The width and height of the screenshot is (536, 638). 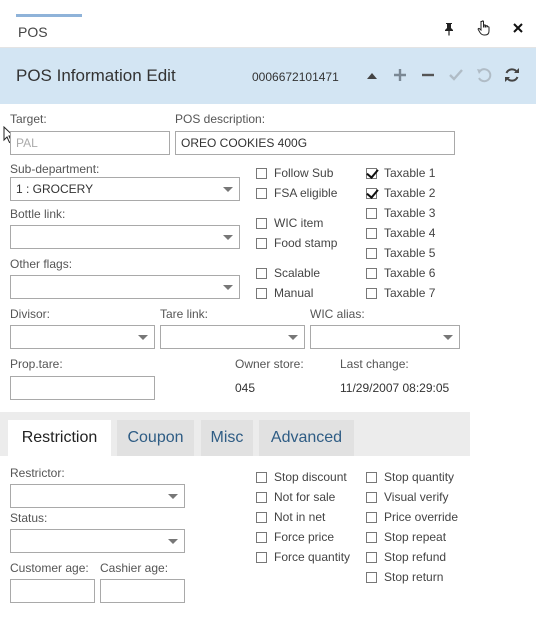 I want to click on checkbox-label: Taxable 2, so click(x=410, y=193).